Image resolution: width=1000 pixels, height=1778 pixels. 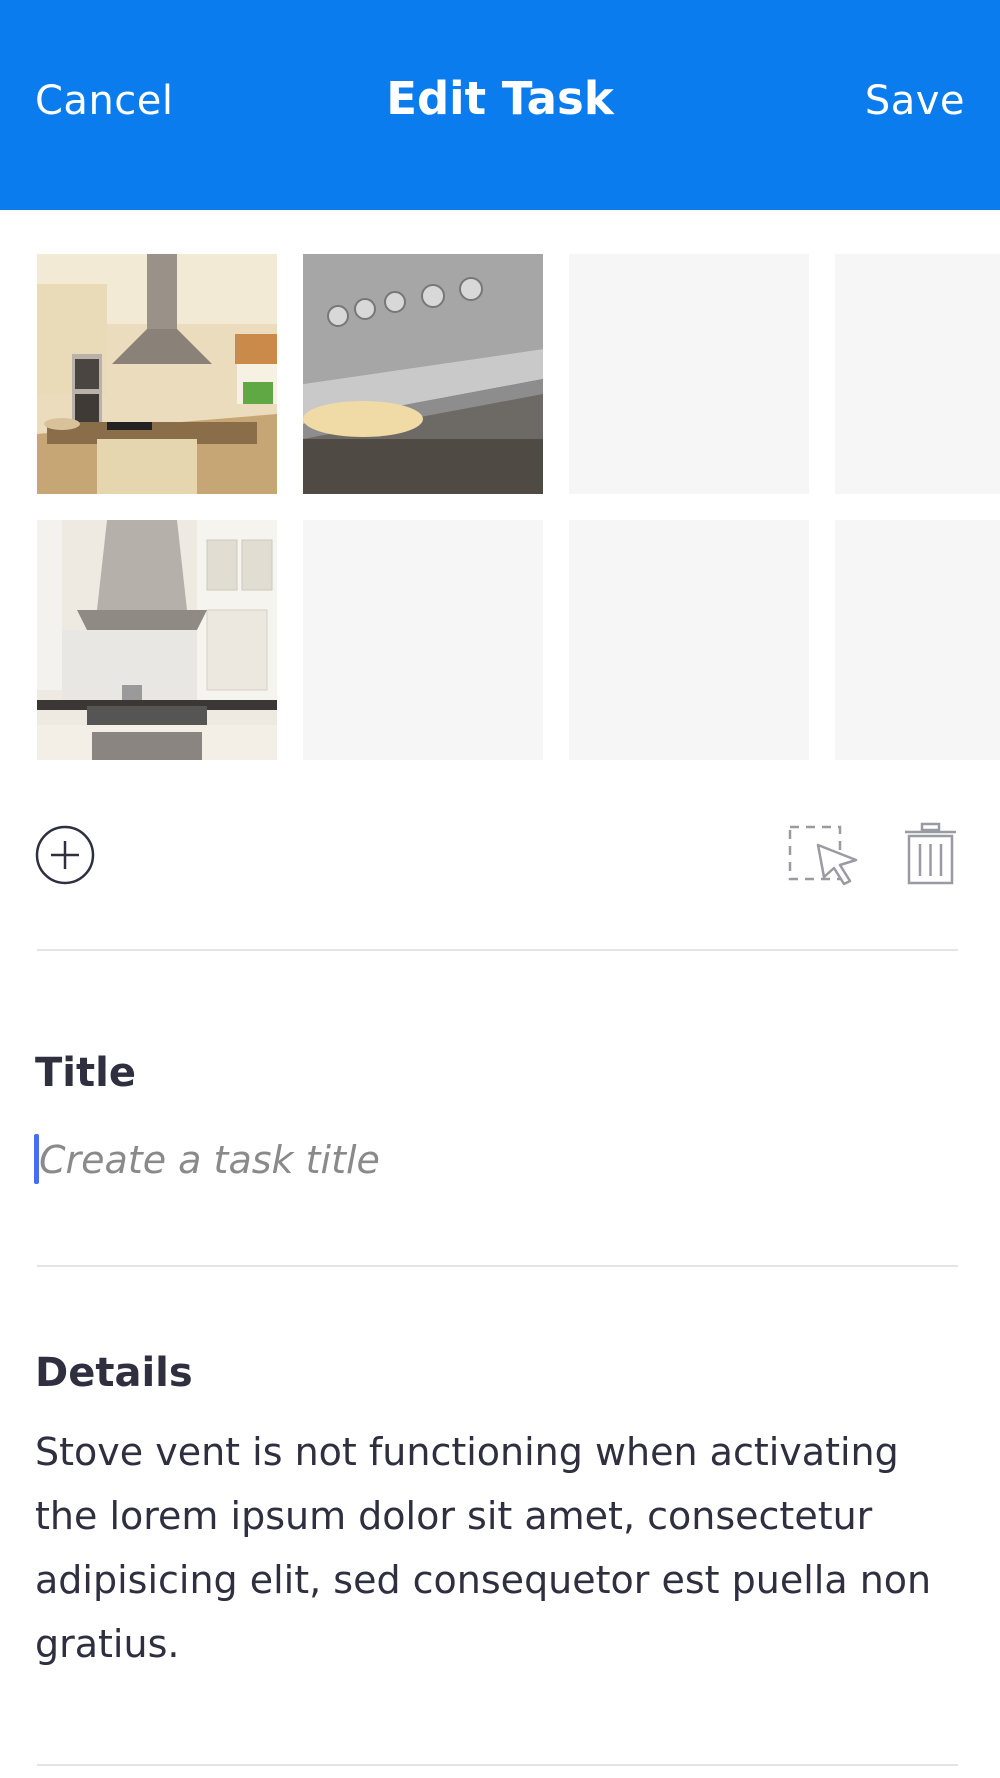 I want to click on plus-circle-icon, so click(x=65, y=855).